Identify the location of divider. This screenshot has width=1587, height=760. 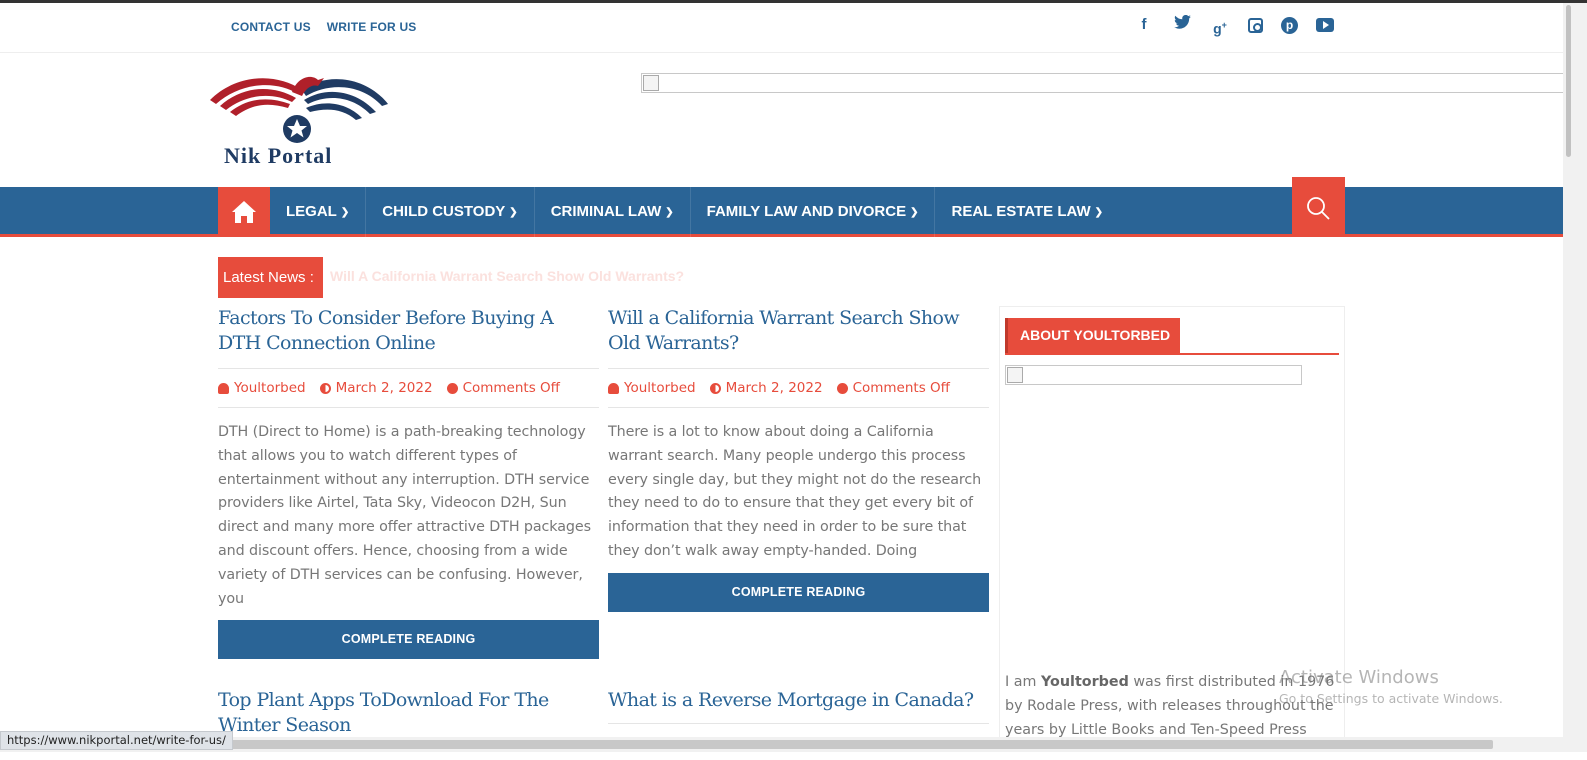
(798, 723).